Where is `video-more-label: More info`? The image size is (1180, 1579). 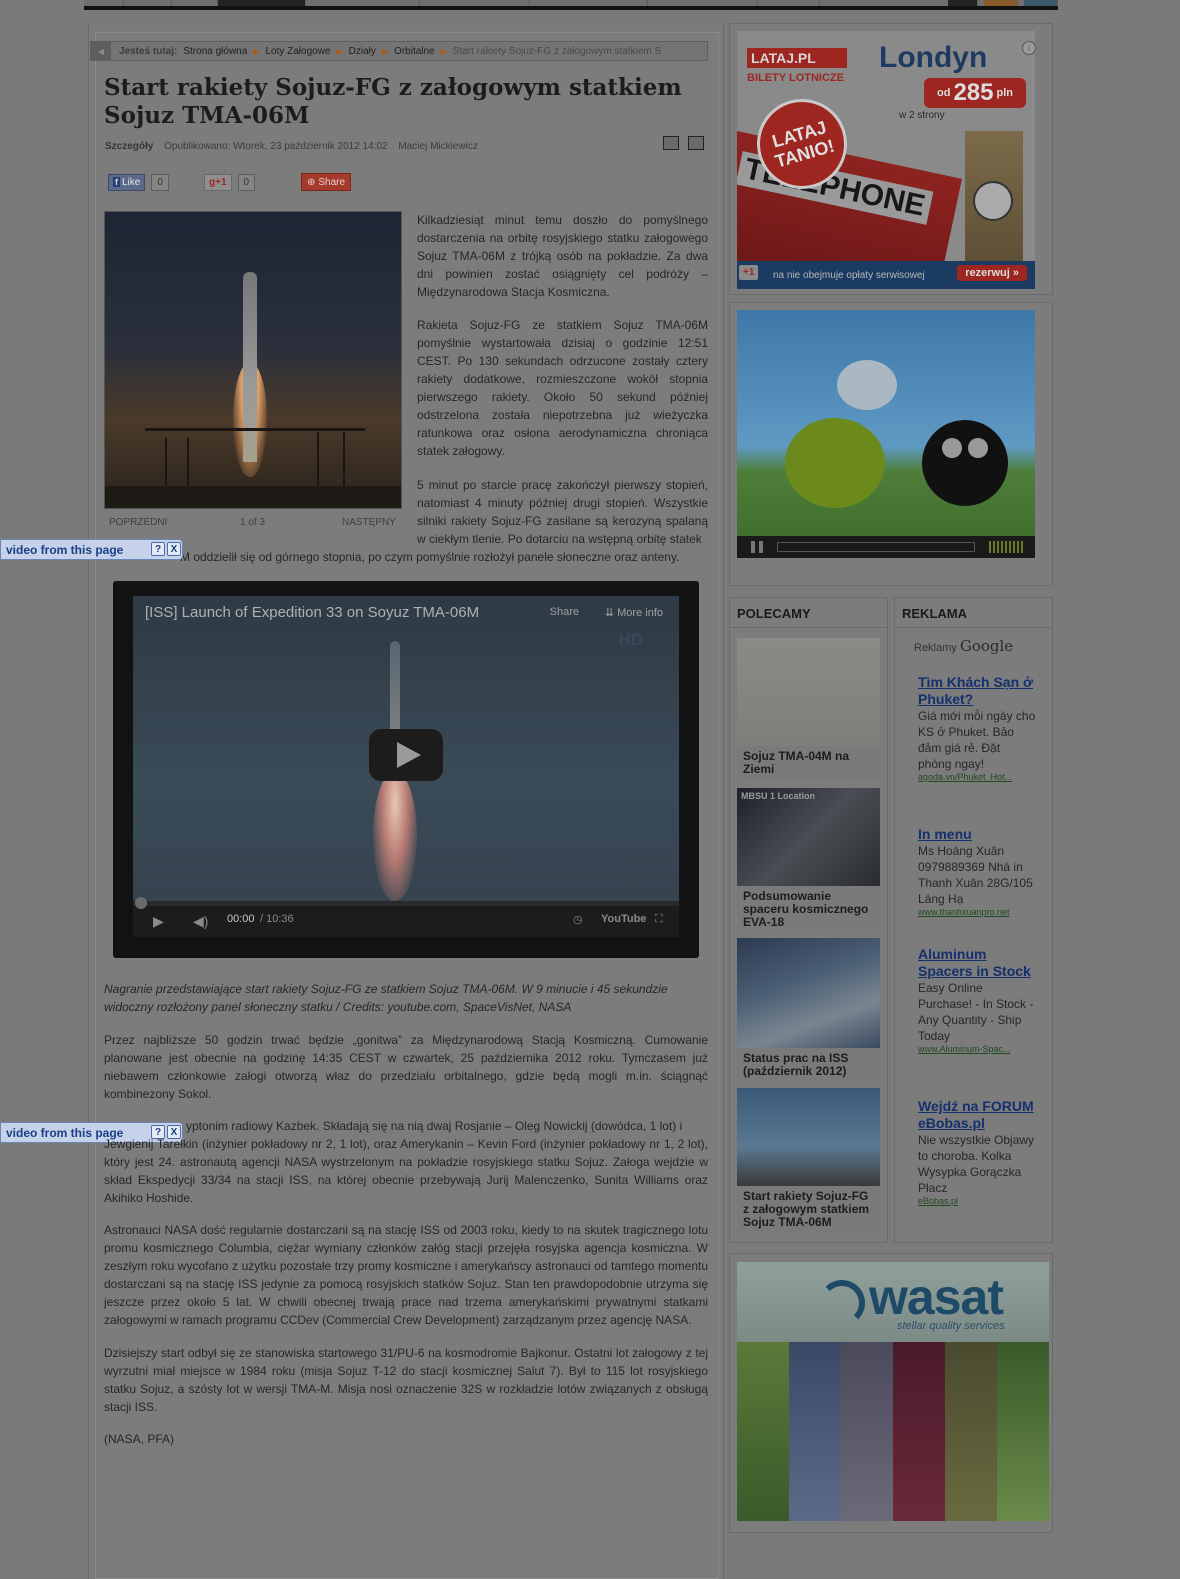 video-more-label: More info is located at coordinates (640, 613).